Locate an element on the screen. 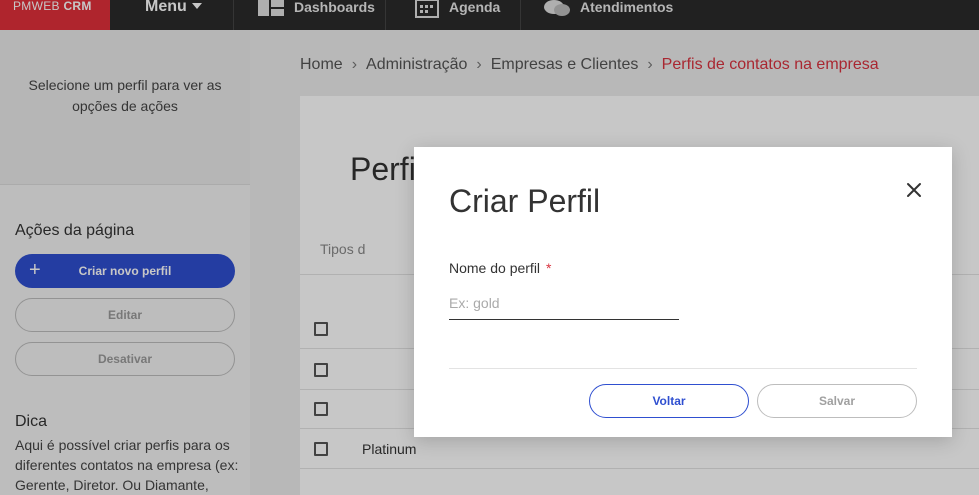 The height and width of the screenshot is (495, 979). back-button: Voltar is located at coordinates (669, 401).